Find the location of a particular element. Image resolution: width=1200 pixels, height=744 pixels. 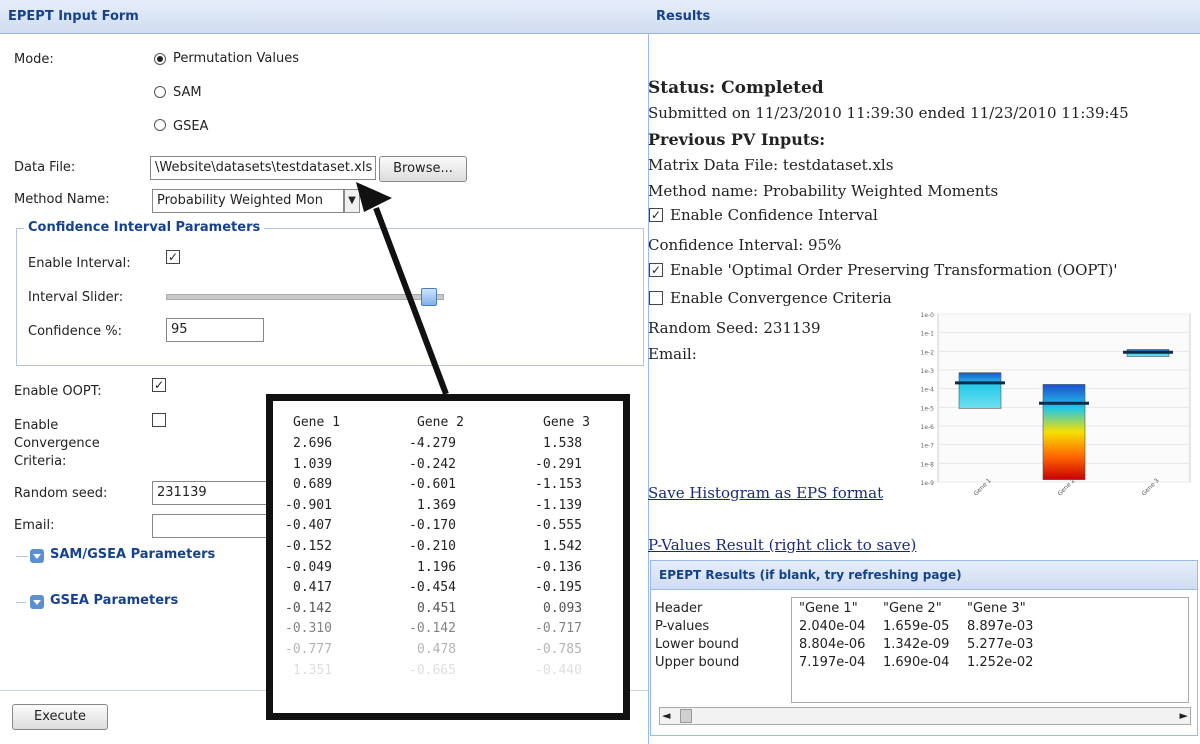

table-cell: 0.093 is located at coordinates (563, 608).